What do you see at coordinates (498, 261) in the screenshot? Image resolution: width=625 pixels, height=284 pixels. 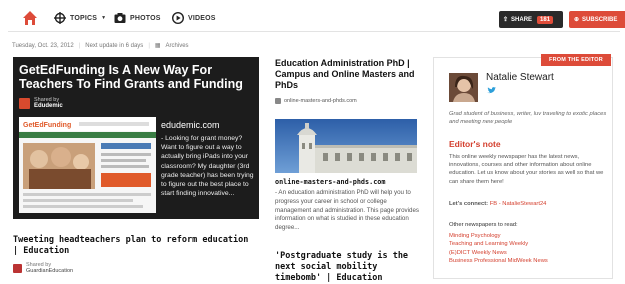 I see `newspaper-link: Business Professional MidWeek News` at bounding box center [498, 261].